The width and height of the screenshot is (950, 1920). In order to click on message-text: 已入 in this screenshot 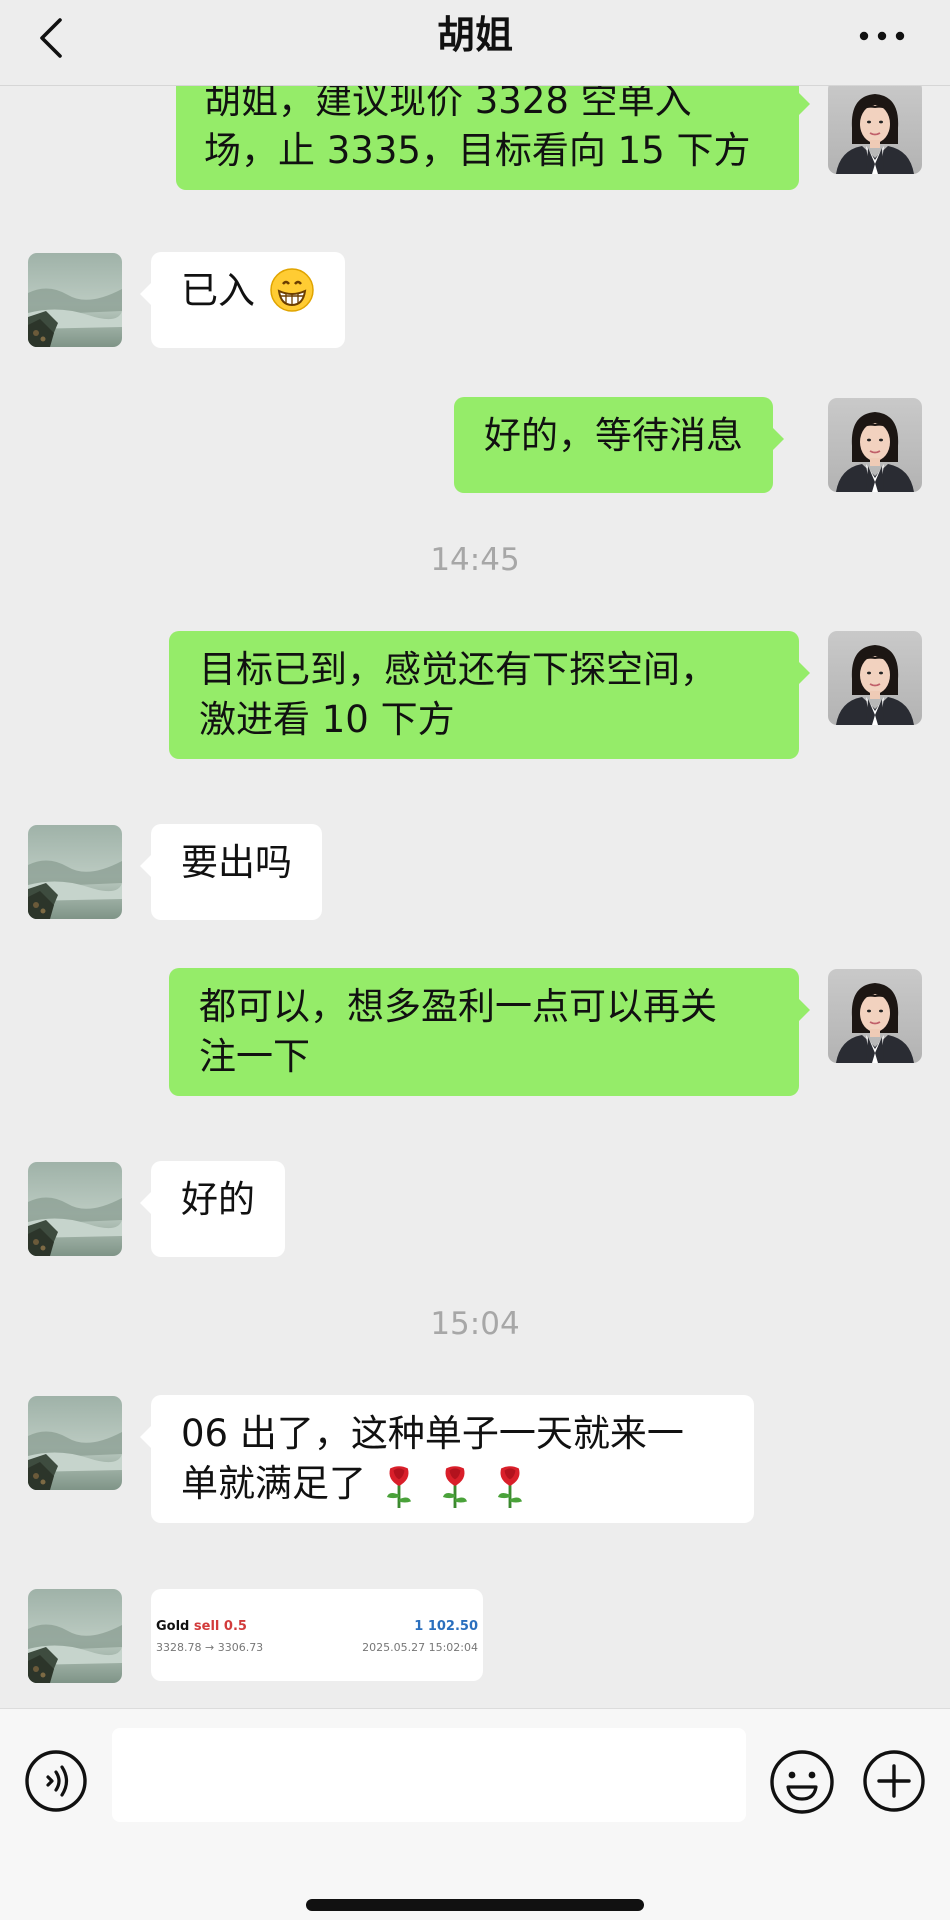, I will do `click(218, 290)`.